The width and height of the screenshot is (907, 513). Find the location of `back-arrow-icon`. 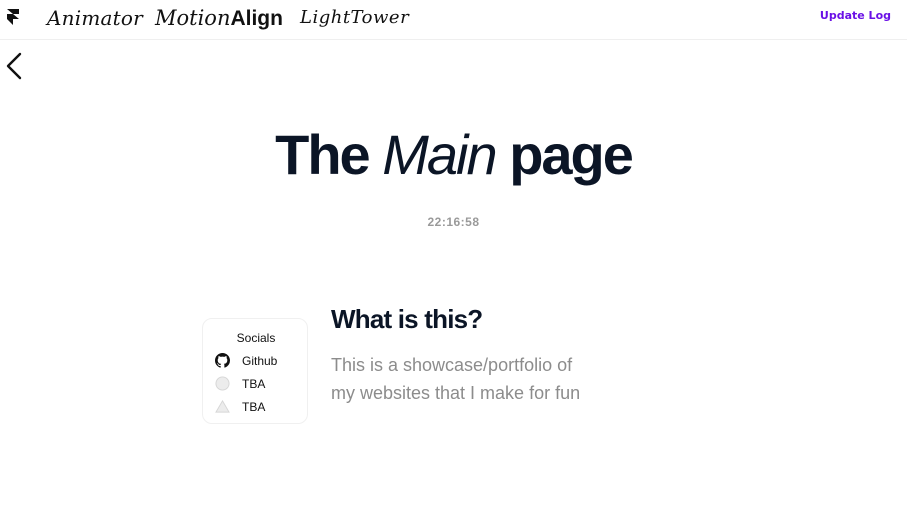

back-arrow-icon is located at coordinates (14, 66).